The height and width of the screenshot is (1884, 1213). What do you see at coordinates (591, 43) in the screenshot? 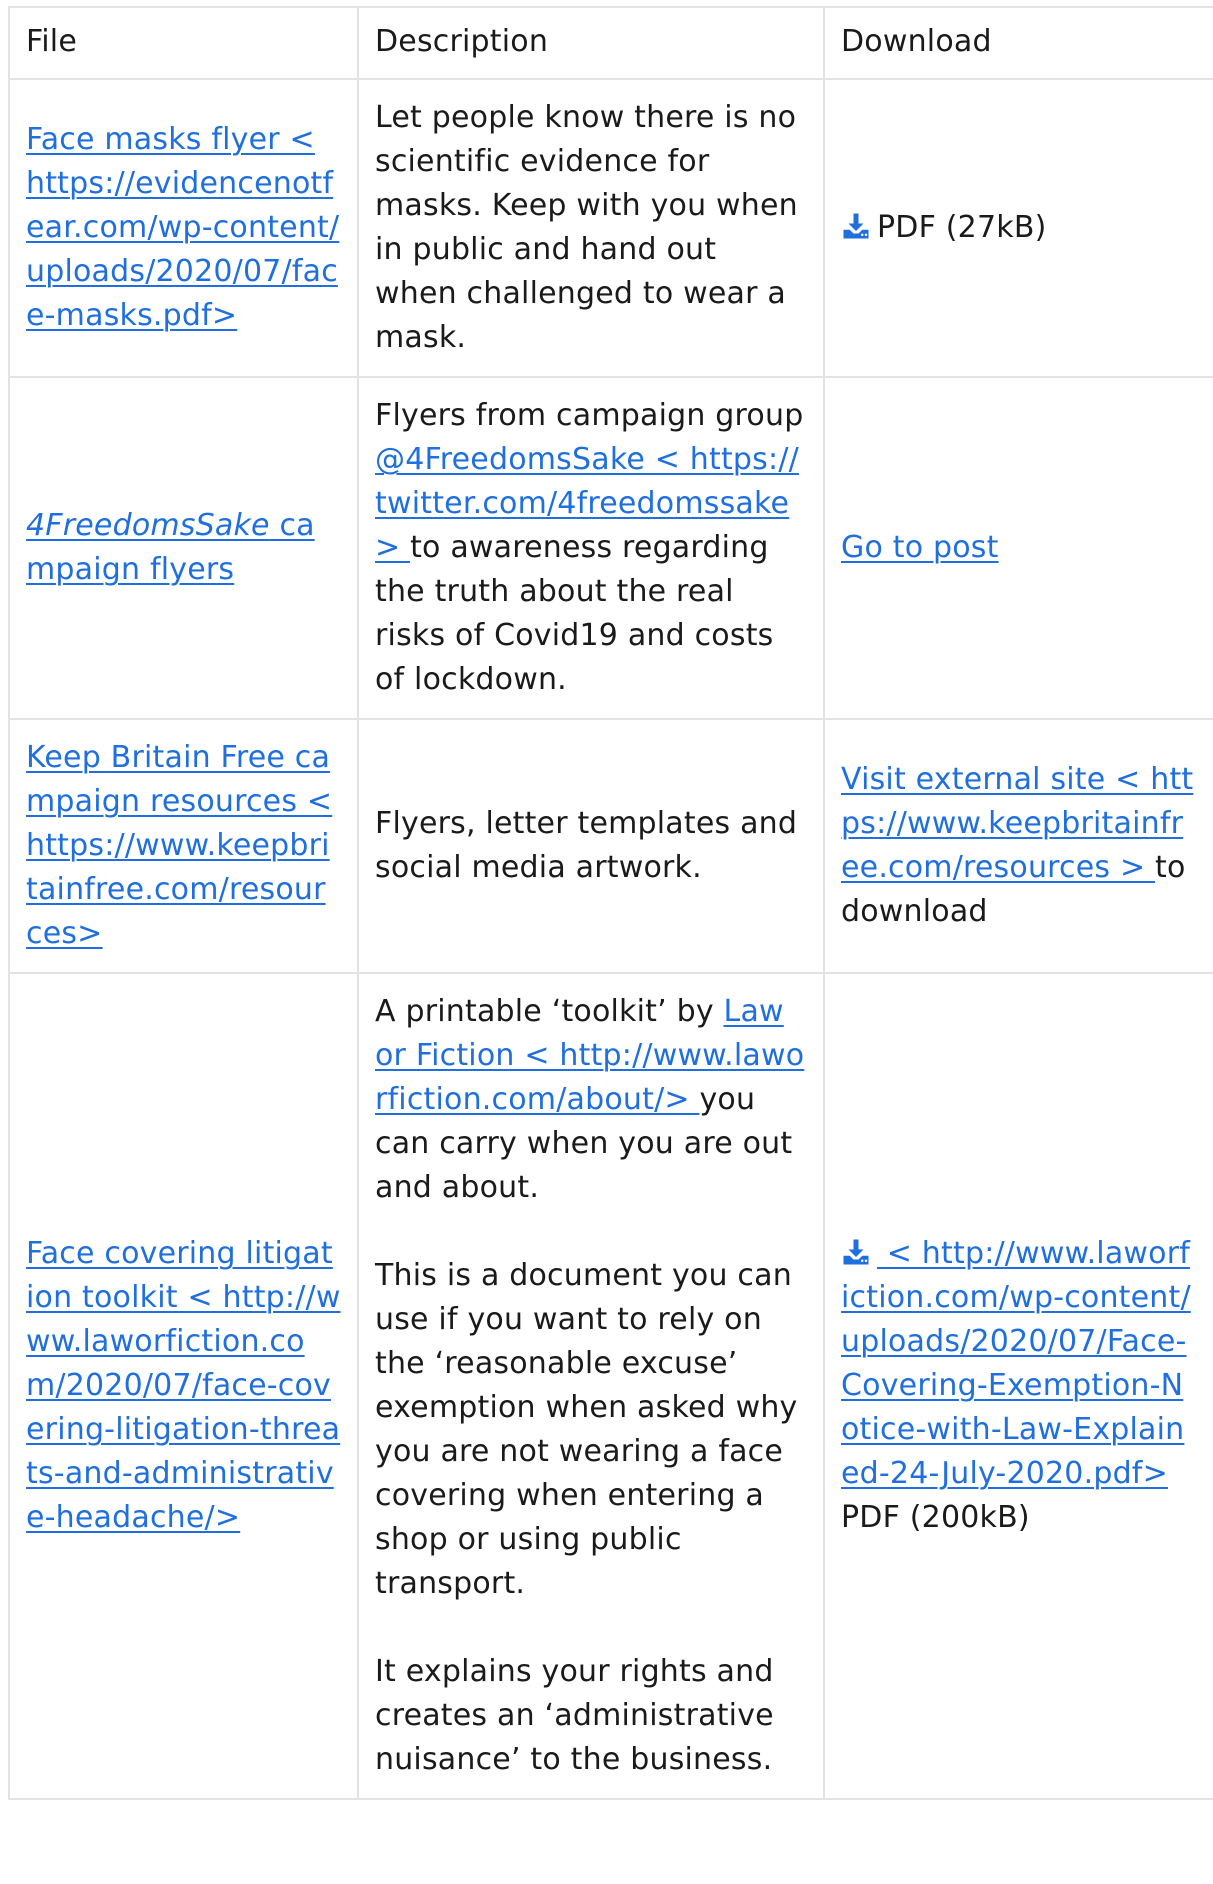
I see `header-description: Description` at bounding box center [591, 43].